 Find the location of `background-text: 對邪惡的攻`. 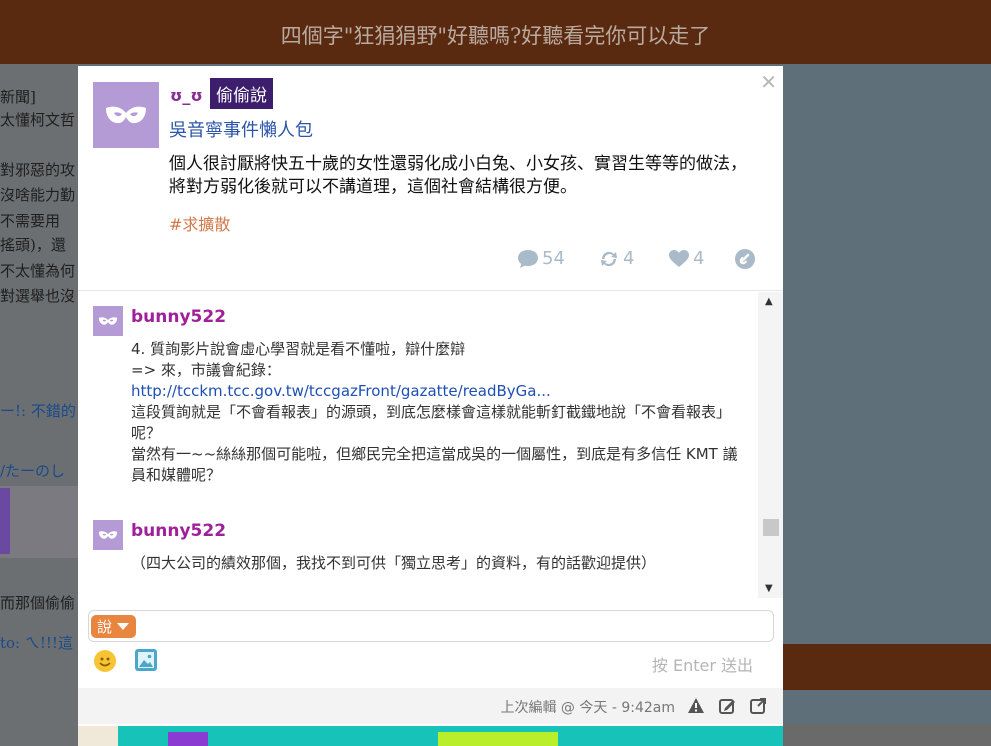

background-text: 對邪惡的攻 is located at coordinates (38, 170).